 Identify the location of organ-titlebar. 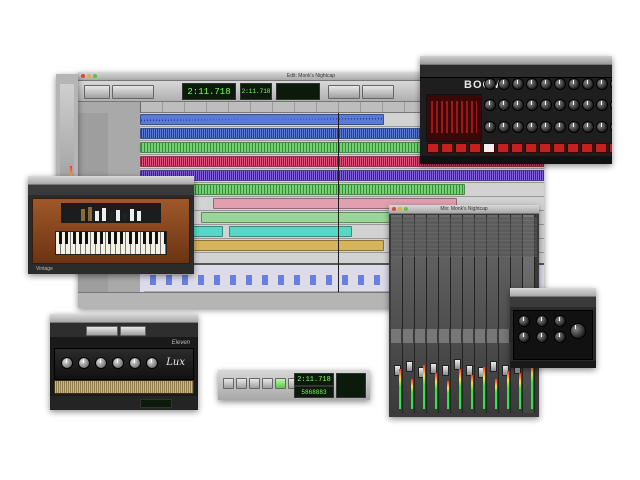
(111, 180).